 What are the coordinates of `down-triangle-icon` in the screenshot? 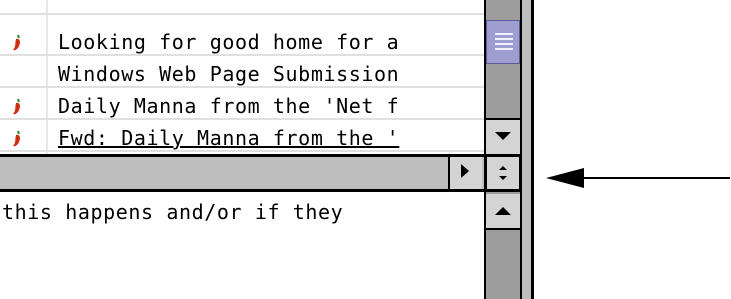 It's located at (503, 136).